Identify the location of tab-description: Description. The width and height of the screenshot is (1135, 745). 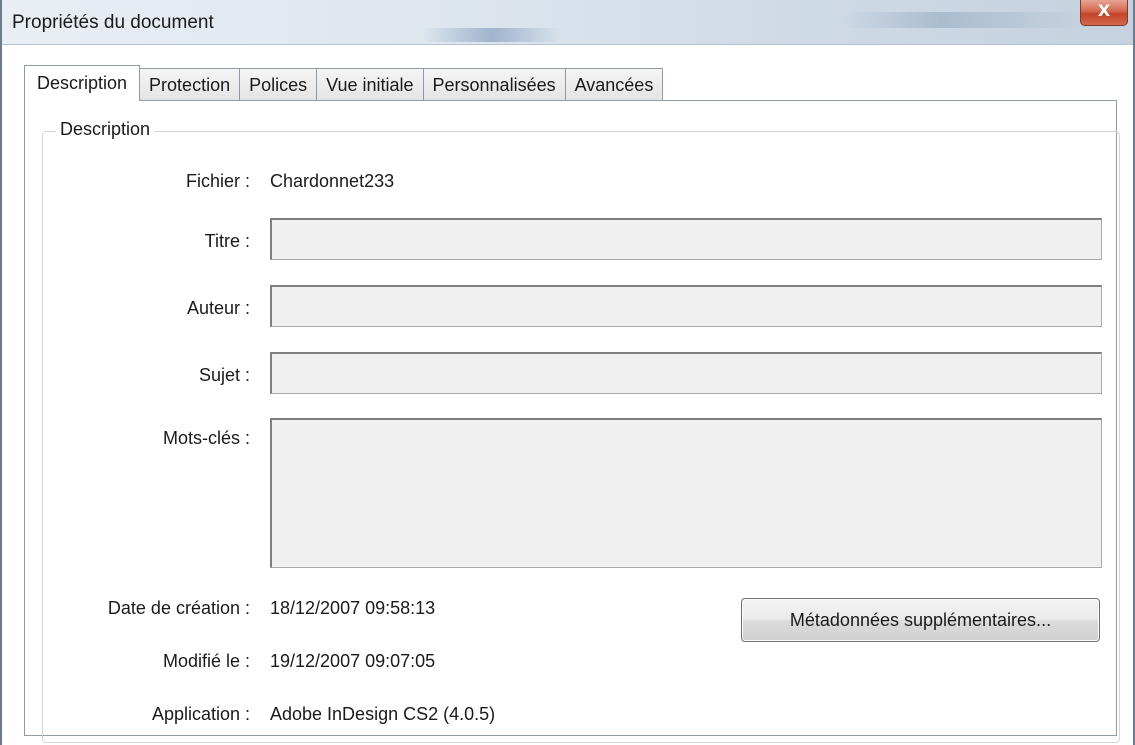
(82, 83).